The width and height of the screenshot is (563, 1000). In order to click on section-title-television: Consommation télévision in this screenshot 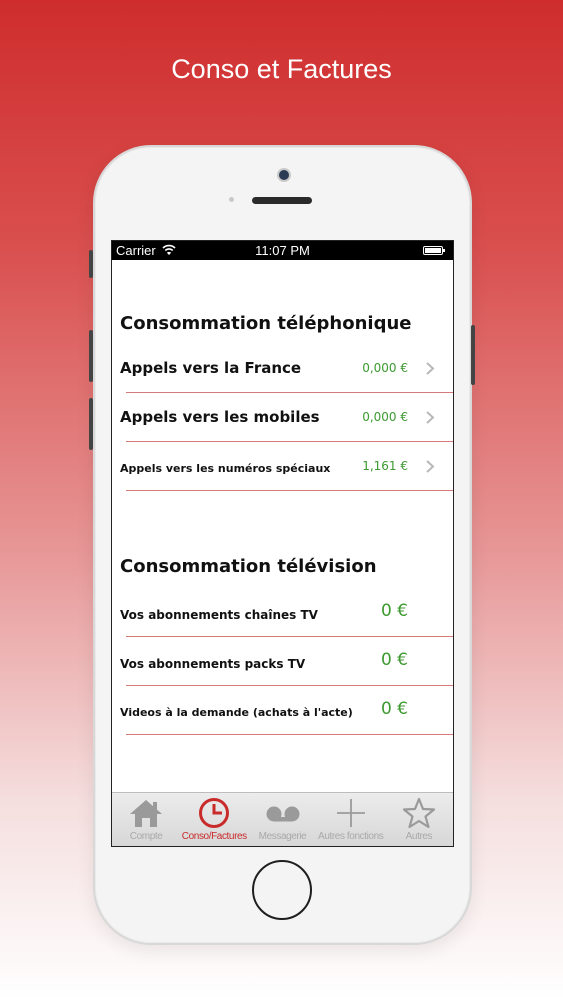, I will do `click(248, 566)`.